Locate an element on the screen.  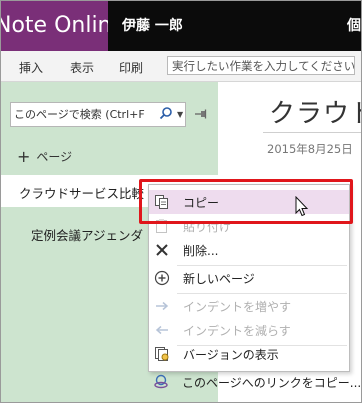
ribbon: 挿入 表示 印刷 実行したい作業を入力してください is located at coordinates (181, 66).